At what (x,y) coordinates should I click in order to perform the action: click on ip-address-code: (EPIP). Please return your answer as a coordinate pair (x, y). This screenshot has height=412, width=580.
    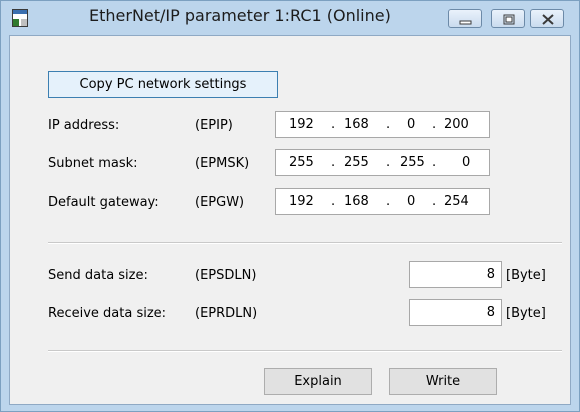
    Looking at the image, I should click on (214, 125).